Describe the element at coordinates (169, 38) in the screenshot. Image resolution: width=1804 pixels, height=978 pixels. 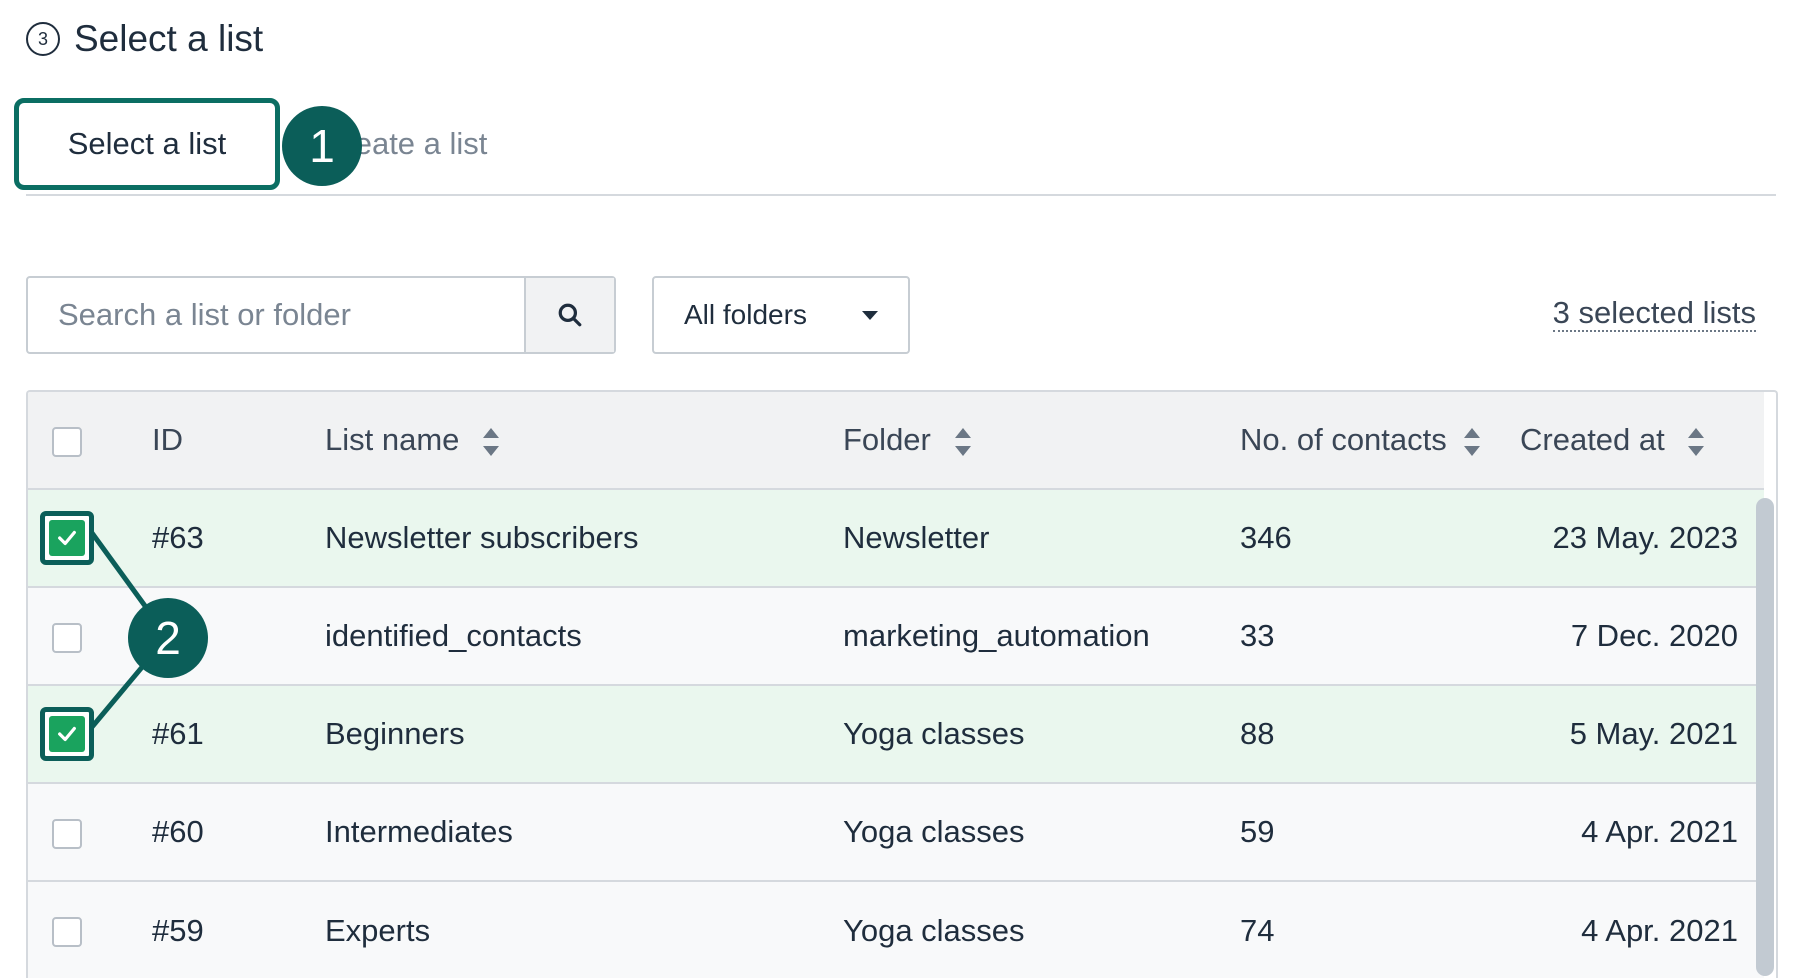
I see `step-title: Select a list` at that location.